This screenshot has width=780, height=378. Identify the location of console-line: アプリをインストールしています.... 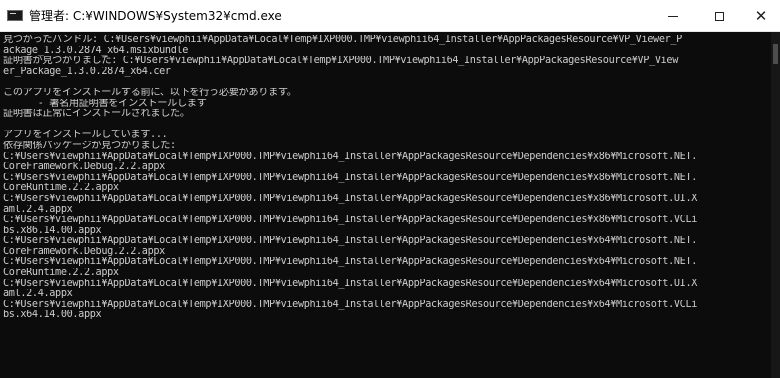
(85, 135).